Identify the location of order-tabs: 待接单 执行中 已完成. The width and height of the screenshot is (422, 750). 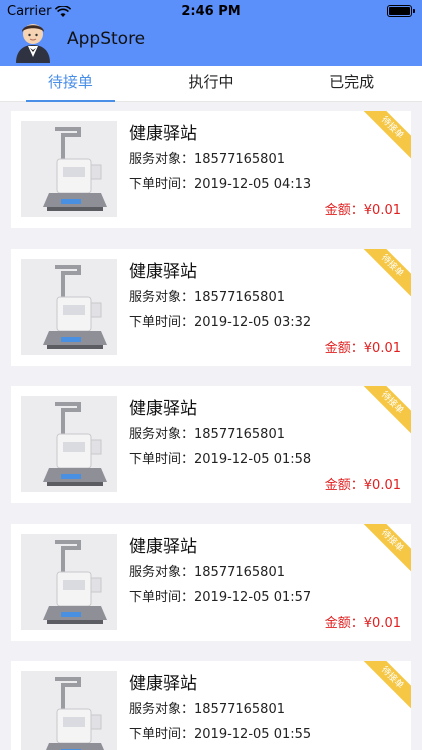
(211, 84).